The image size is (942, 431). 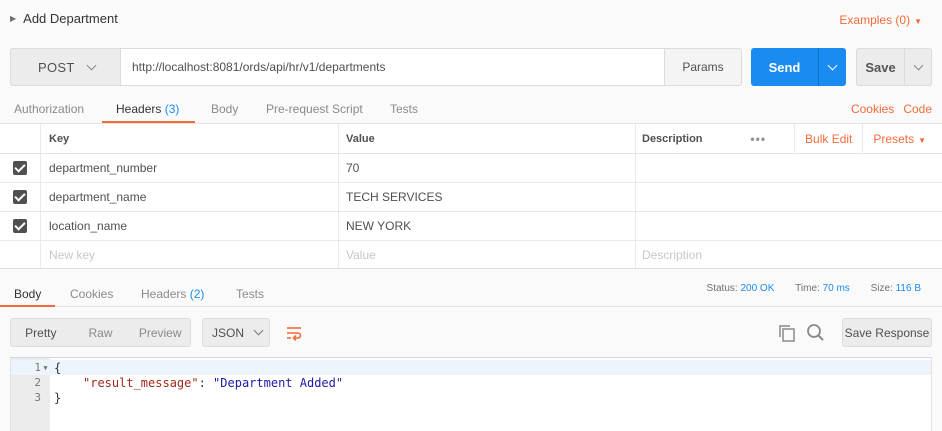 I want to click on json-string: "Department Added", so click(x=278, y=382).